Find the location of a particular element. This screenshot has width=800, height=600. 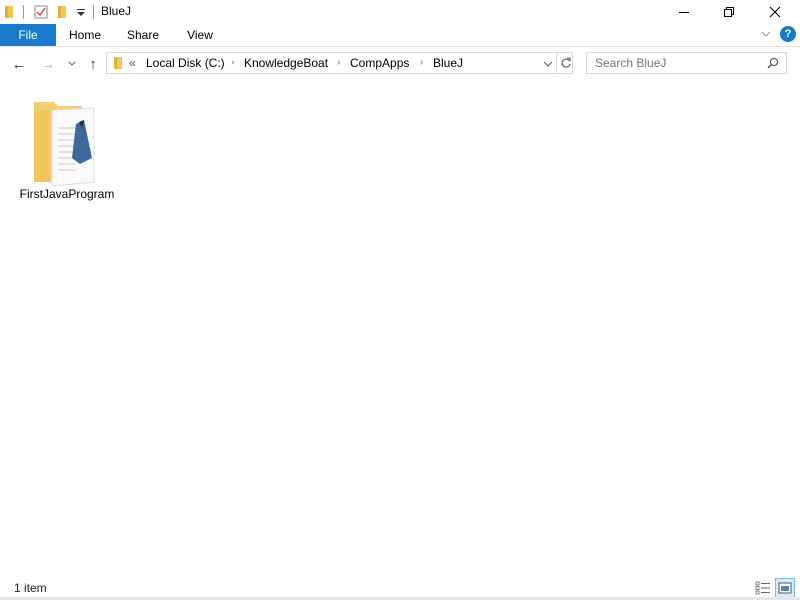

tab-view: View is located at coordinates (200, 35).